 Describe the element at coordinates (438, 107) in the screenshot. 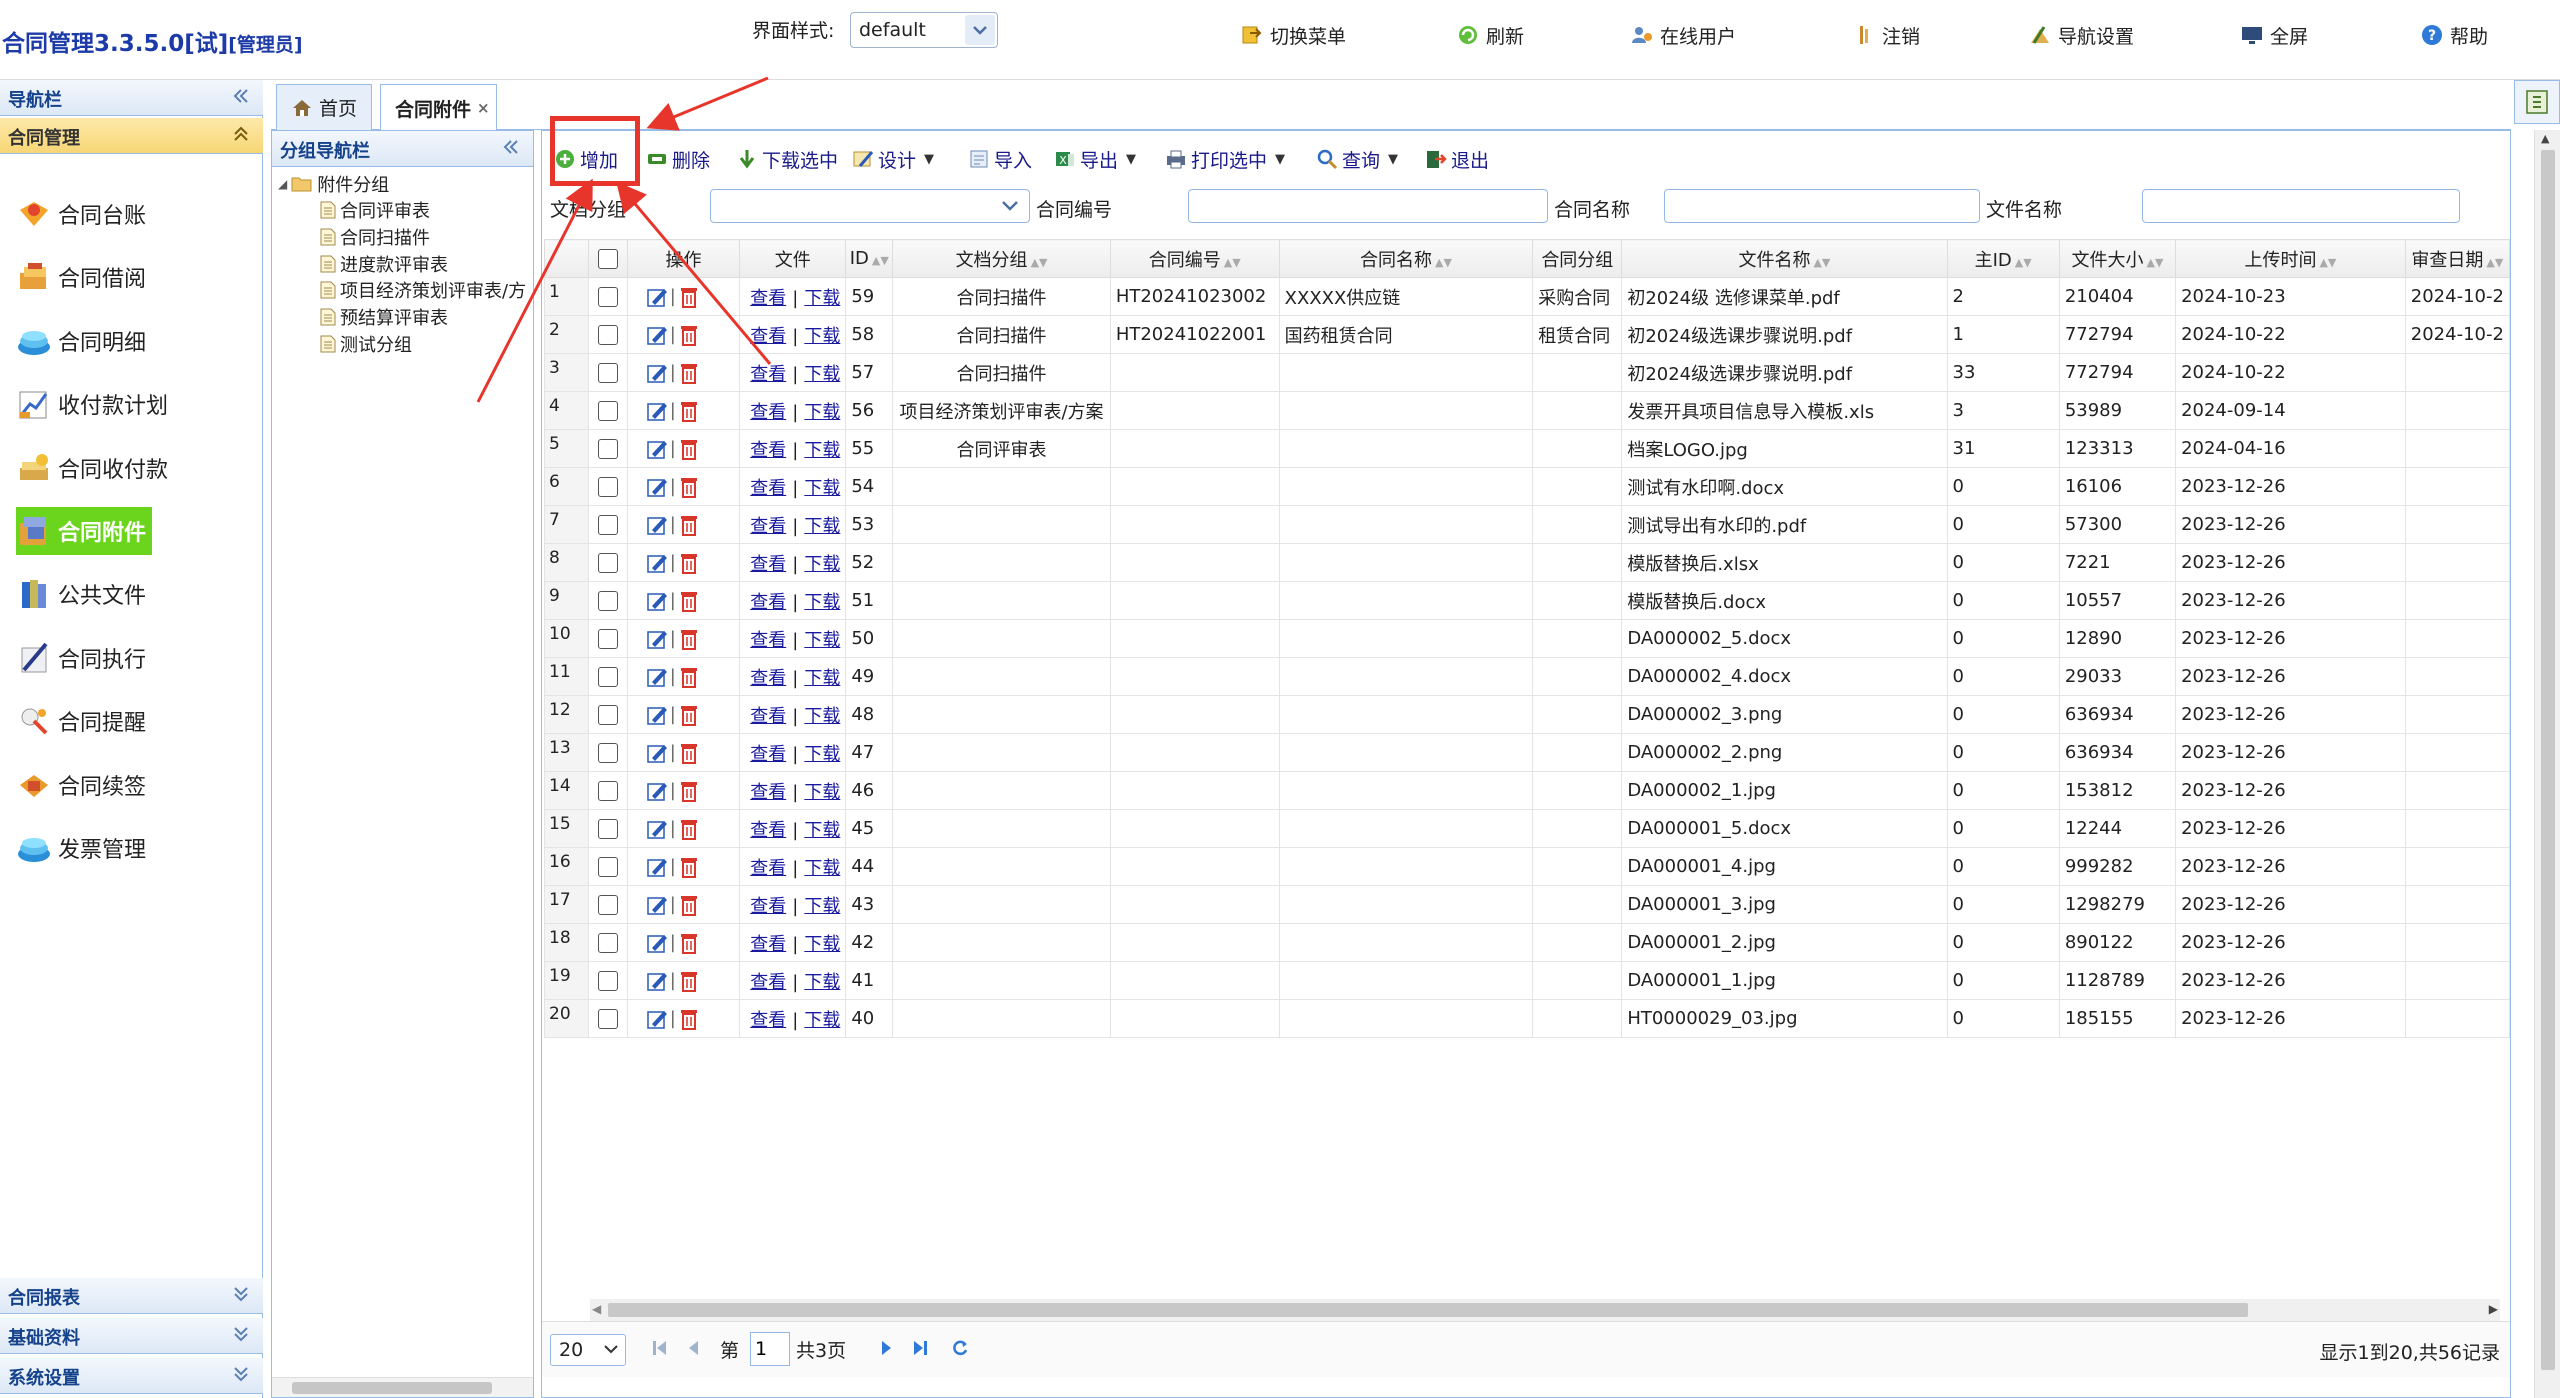

I see `tab-contract-attachment: 合同附件 ×` at that location.